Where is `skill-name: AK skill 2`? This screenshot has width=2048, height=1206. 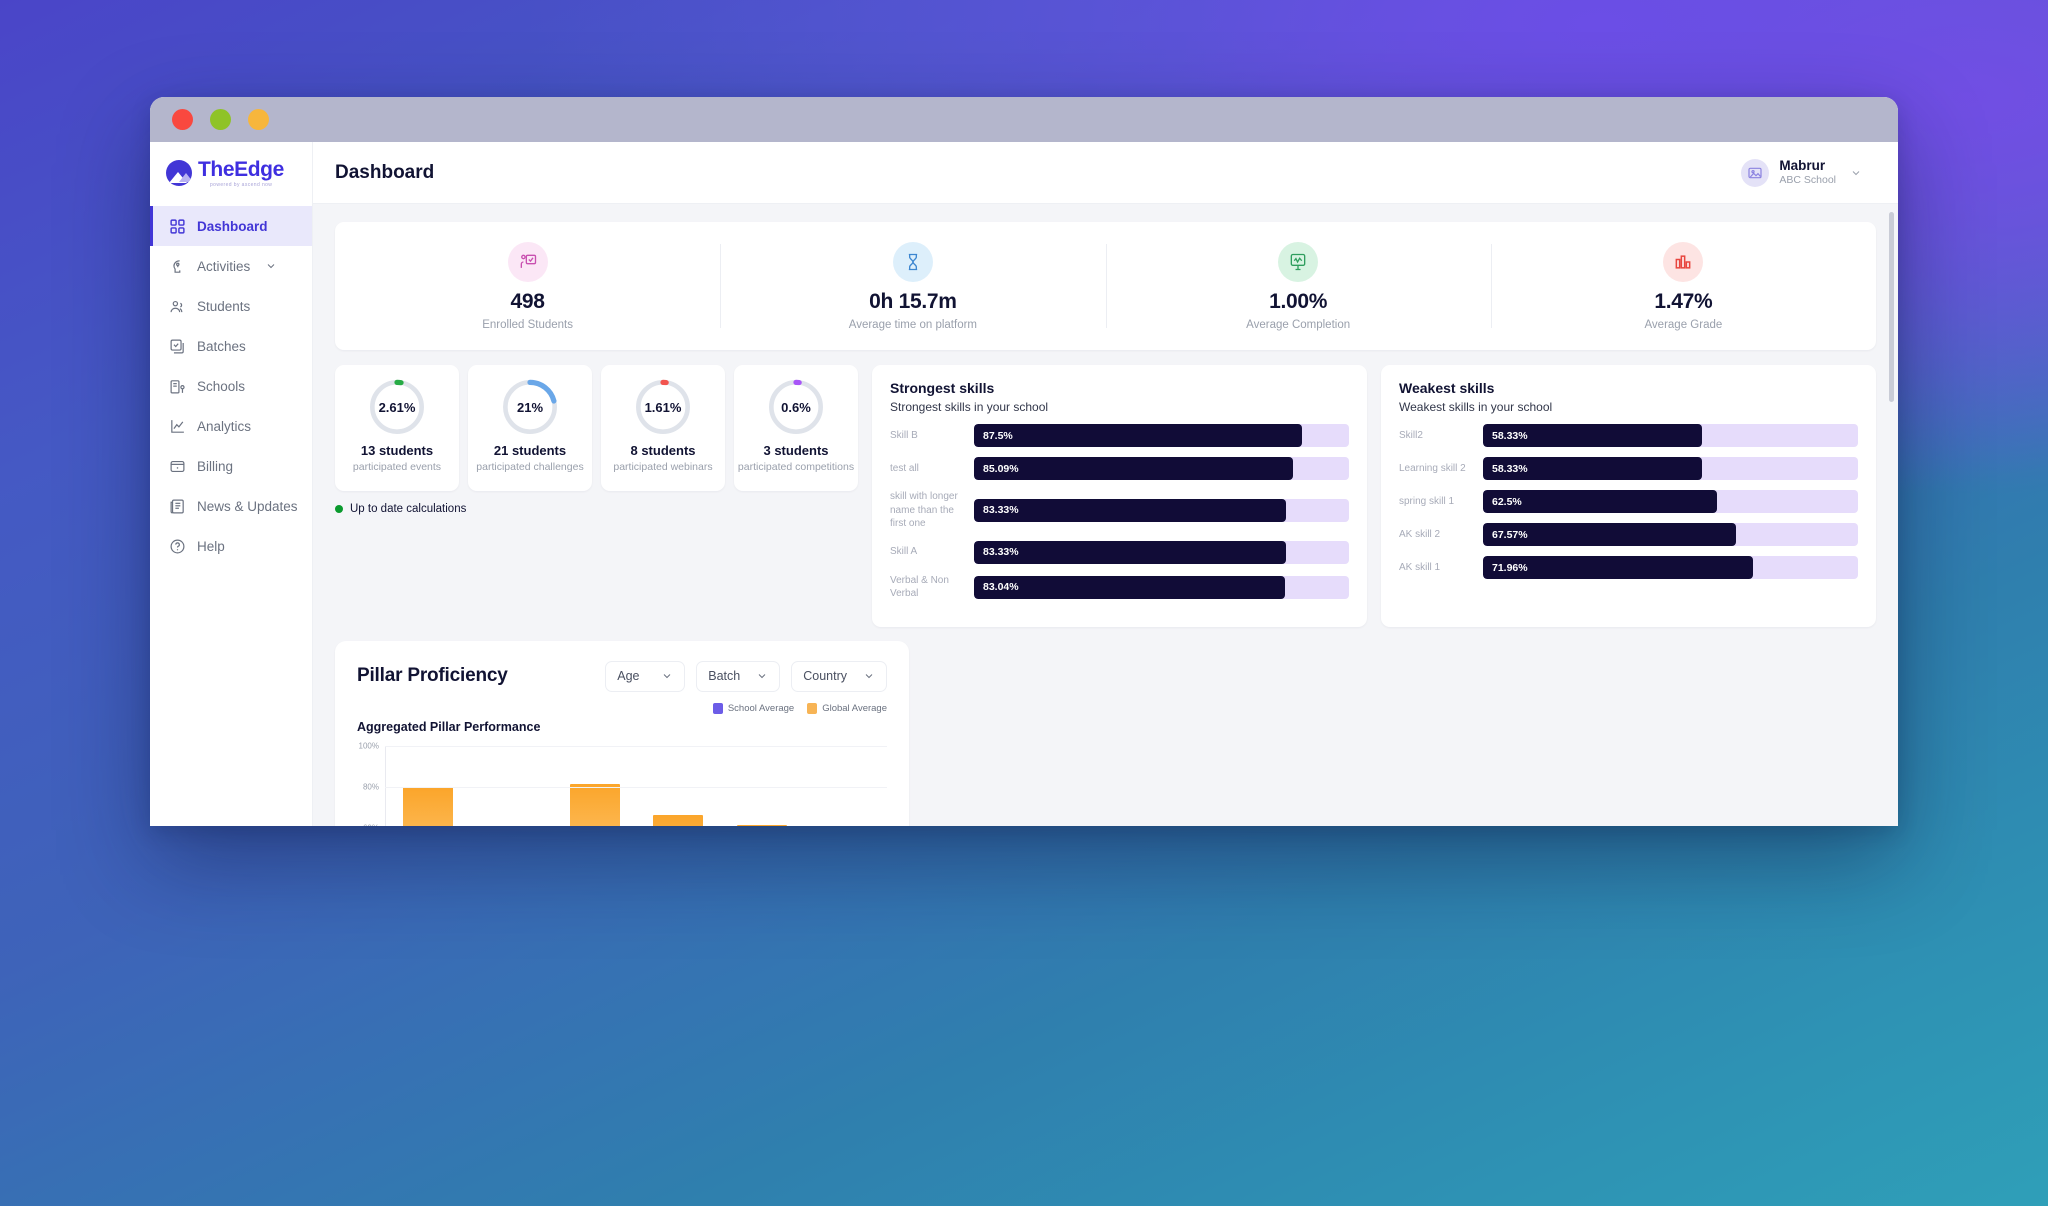 skill-name: AK skill 2 is located at coordinates (1420, 534).